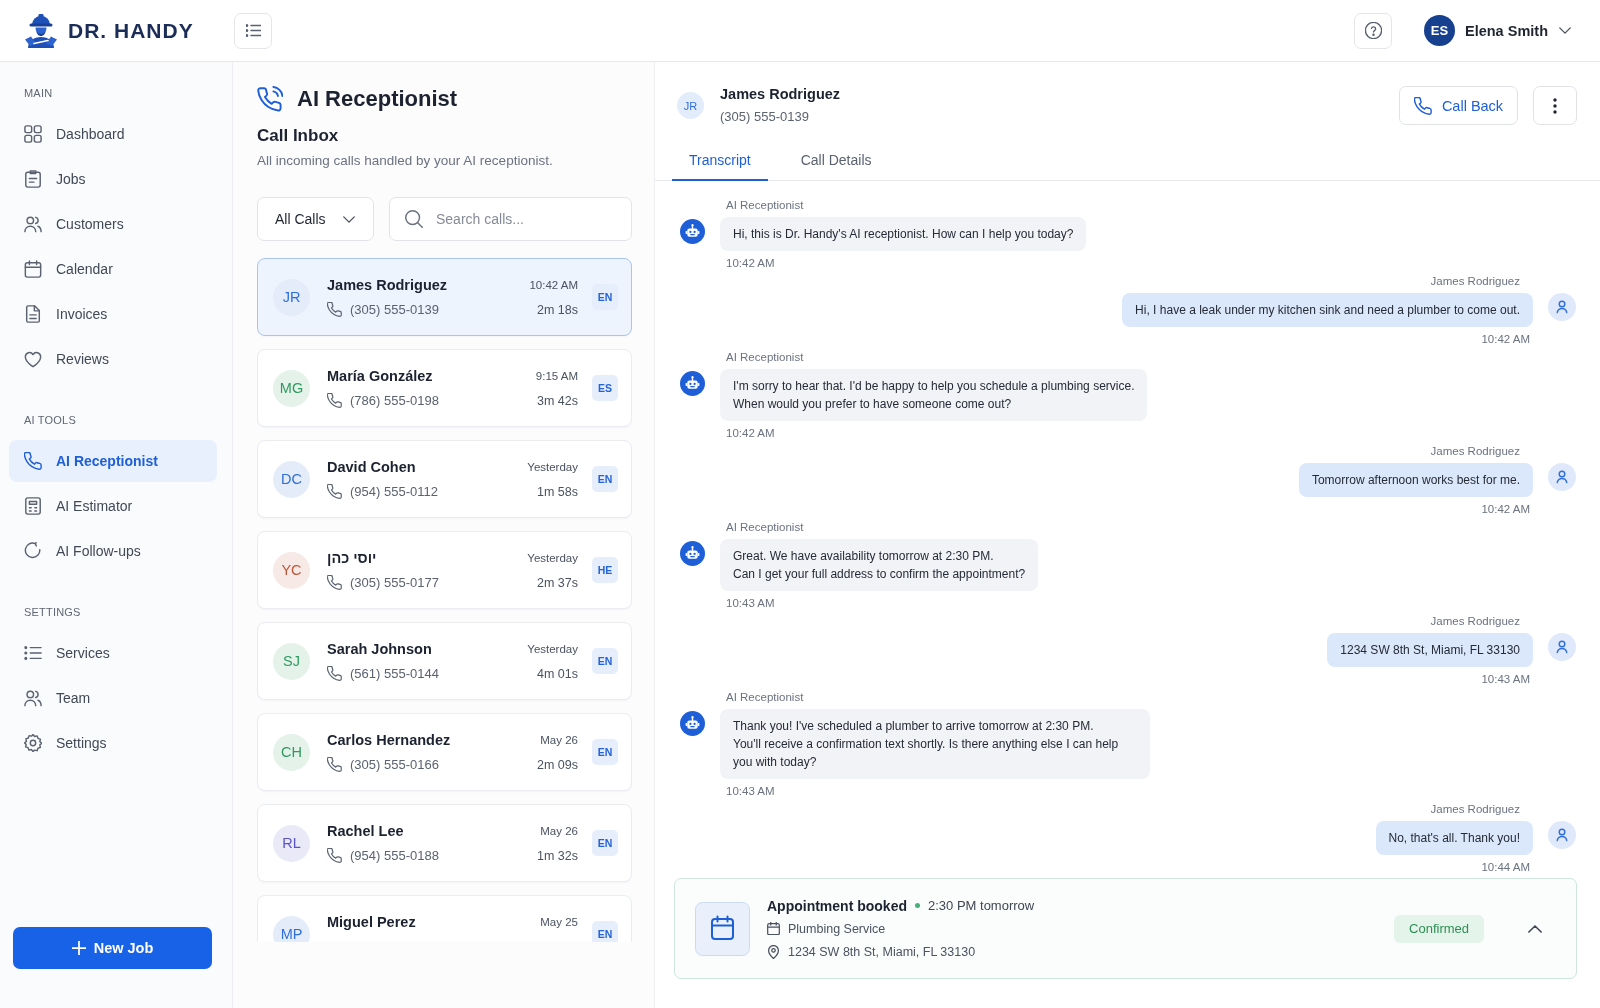 The height and width of the screenshot is (1008, 1600). Describe the element at coordinates (33, 743) in the screenshot. I see `settings-icon` at that location.